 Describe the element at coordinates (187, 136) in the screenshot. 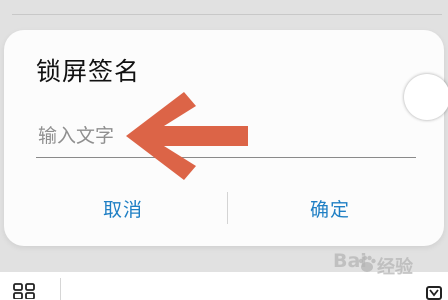

I see `left-arrow-annotation-icon` at that location.